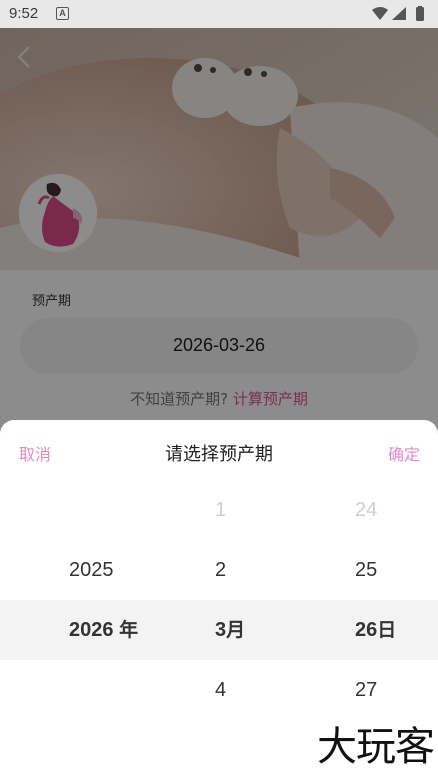 The width and height of the screenshot is (438, 778). I want to click on year-unit: 年, so click(129, 630).